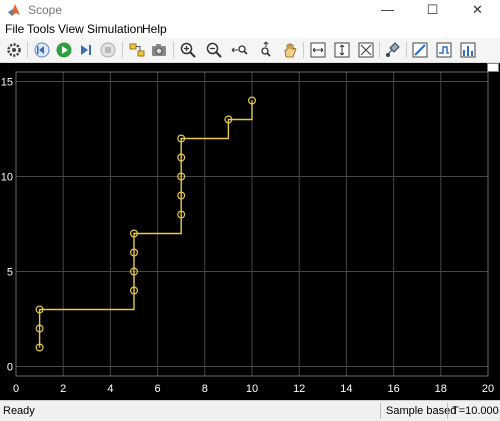 The height and width of the screenshot is (421, 500). What do you see at coordinates (318, 50) in the screenshot?
I see `scale-xy-icon` at bounding box center [318, 50].